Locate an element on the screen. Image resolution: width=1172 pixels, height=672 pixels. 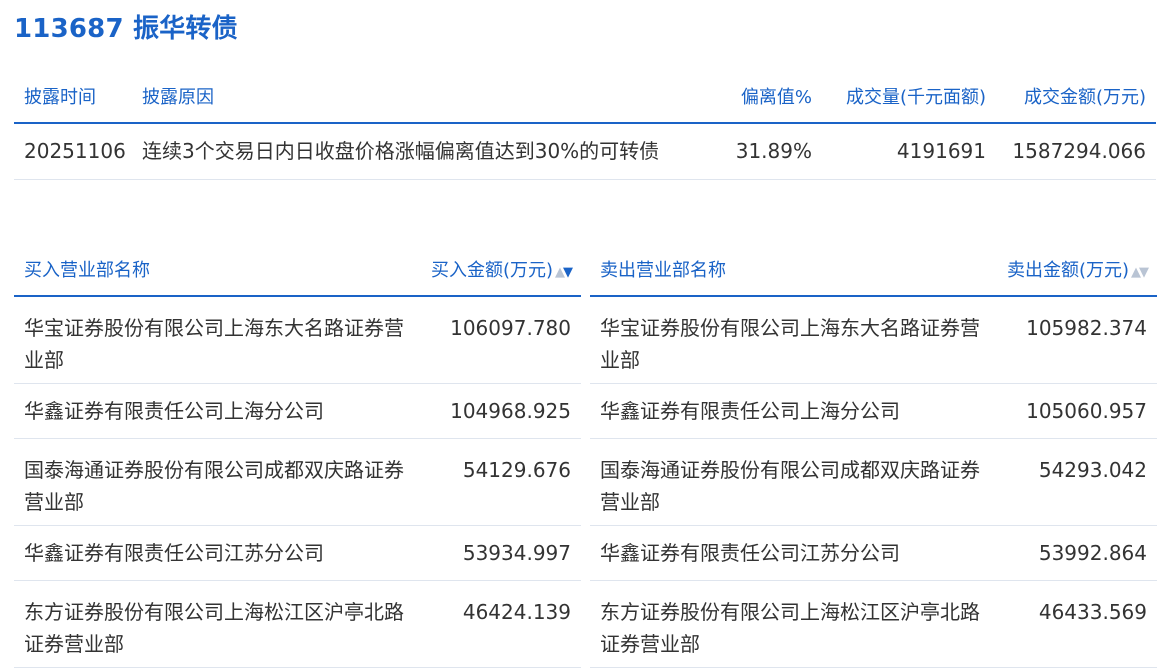
buy-amount: 106097.780 is located at coordinates (510, 328).